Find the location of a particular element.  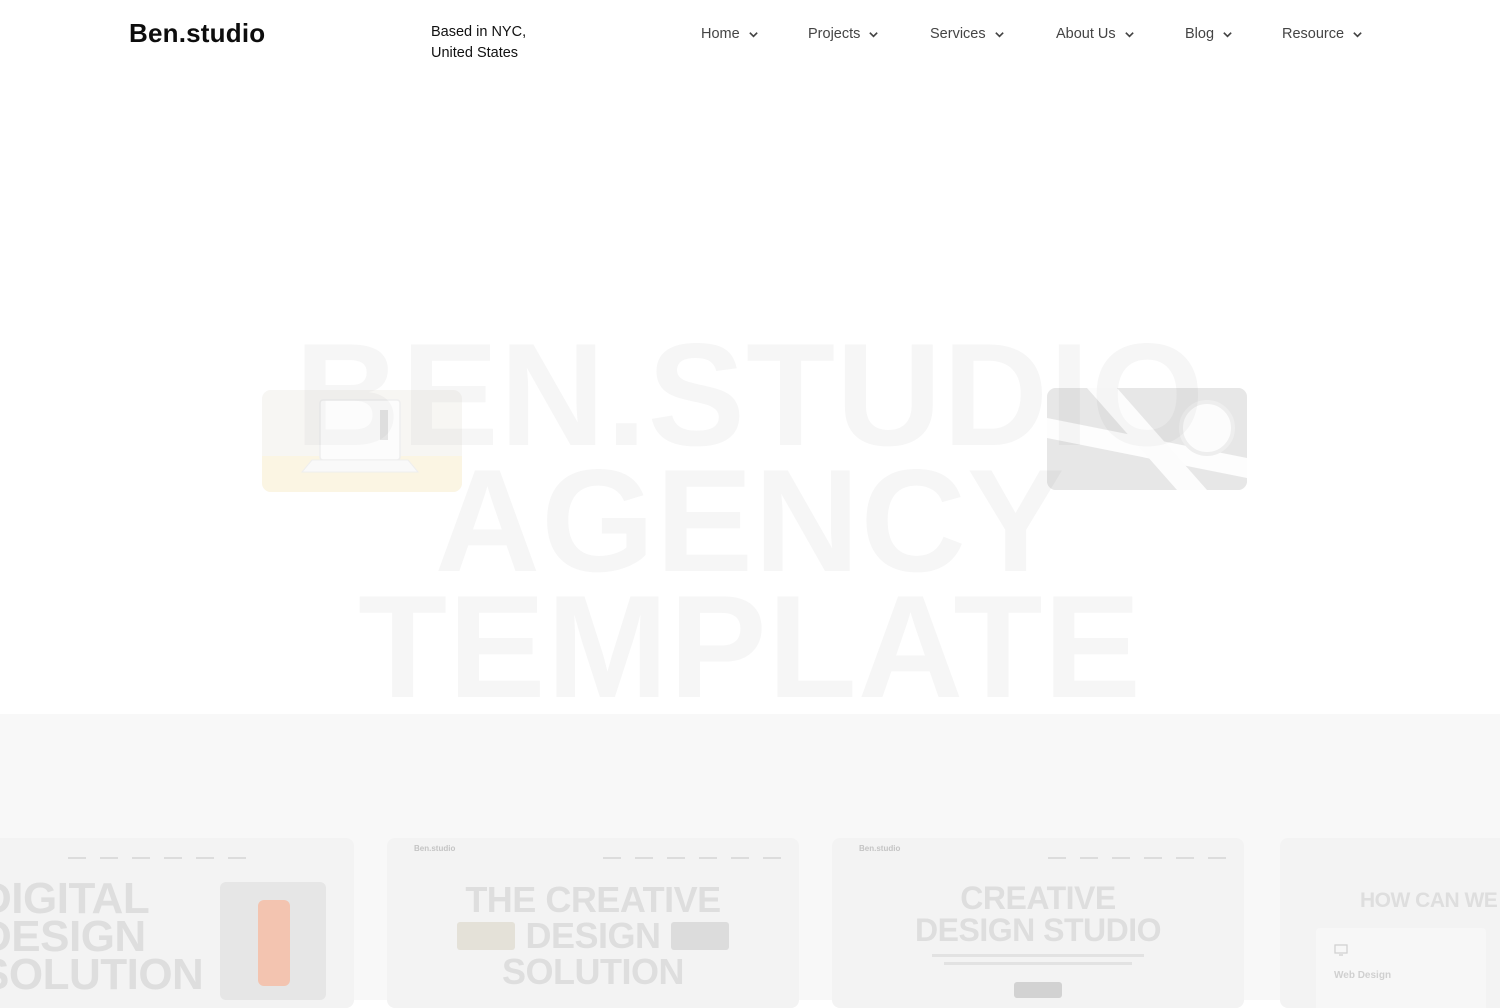

nav-item-projects: Projects is located at coordinates (843, 34).